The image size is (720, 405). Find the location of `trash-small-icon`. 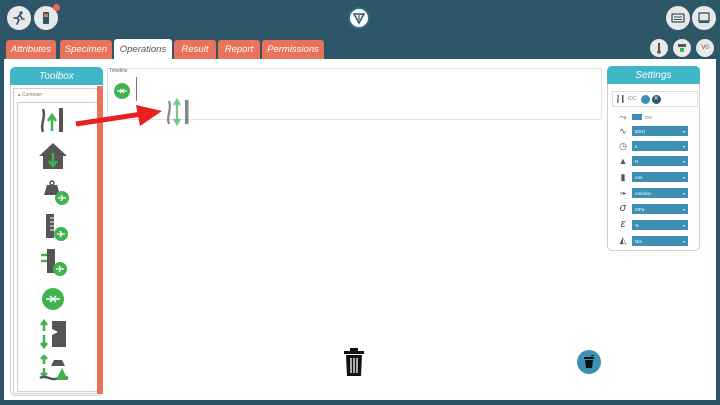

trash-small-icon is located at coordinates (589, 361).